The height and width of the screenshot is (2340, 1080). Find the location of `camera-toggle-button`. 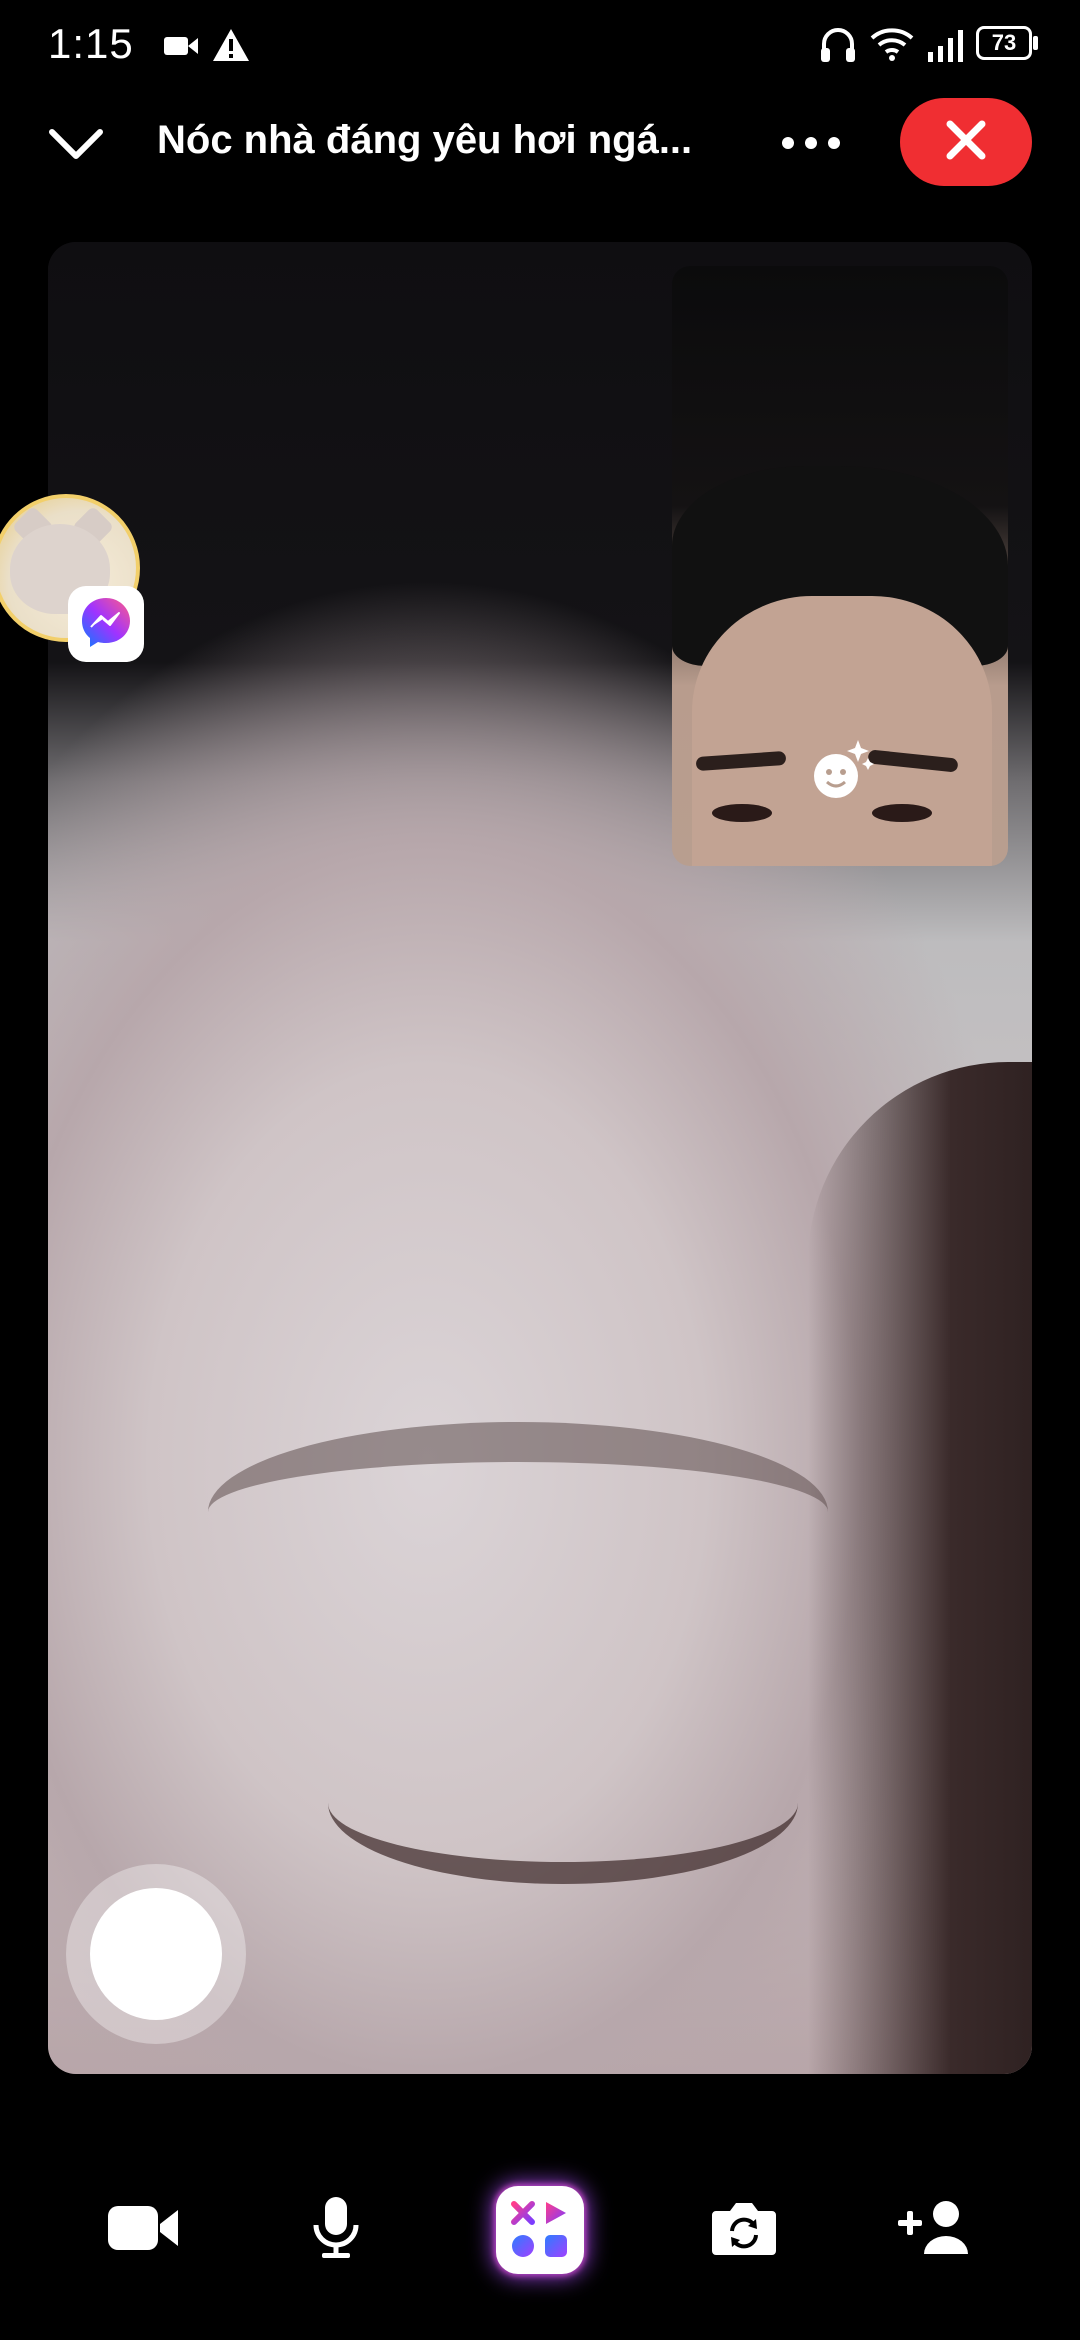

camera-toggle-button is located at coordinates (144, 2230).